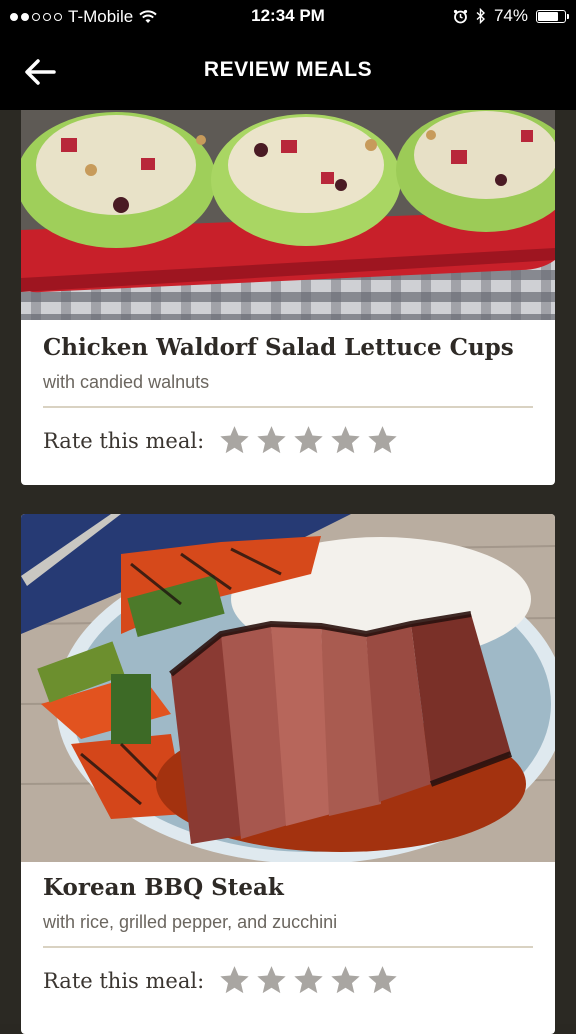  I want to click on meal-subtitle: with rice, grilled pepper, and zucchini, so click(190, 922).